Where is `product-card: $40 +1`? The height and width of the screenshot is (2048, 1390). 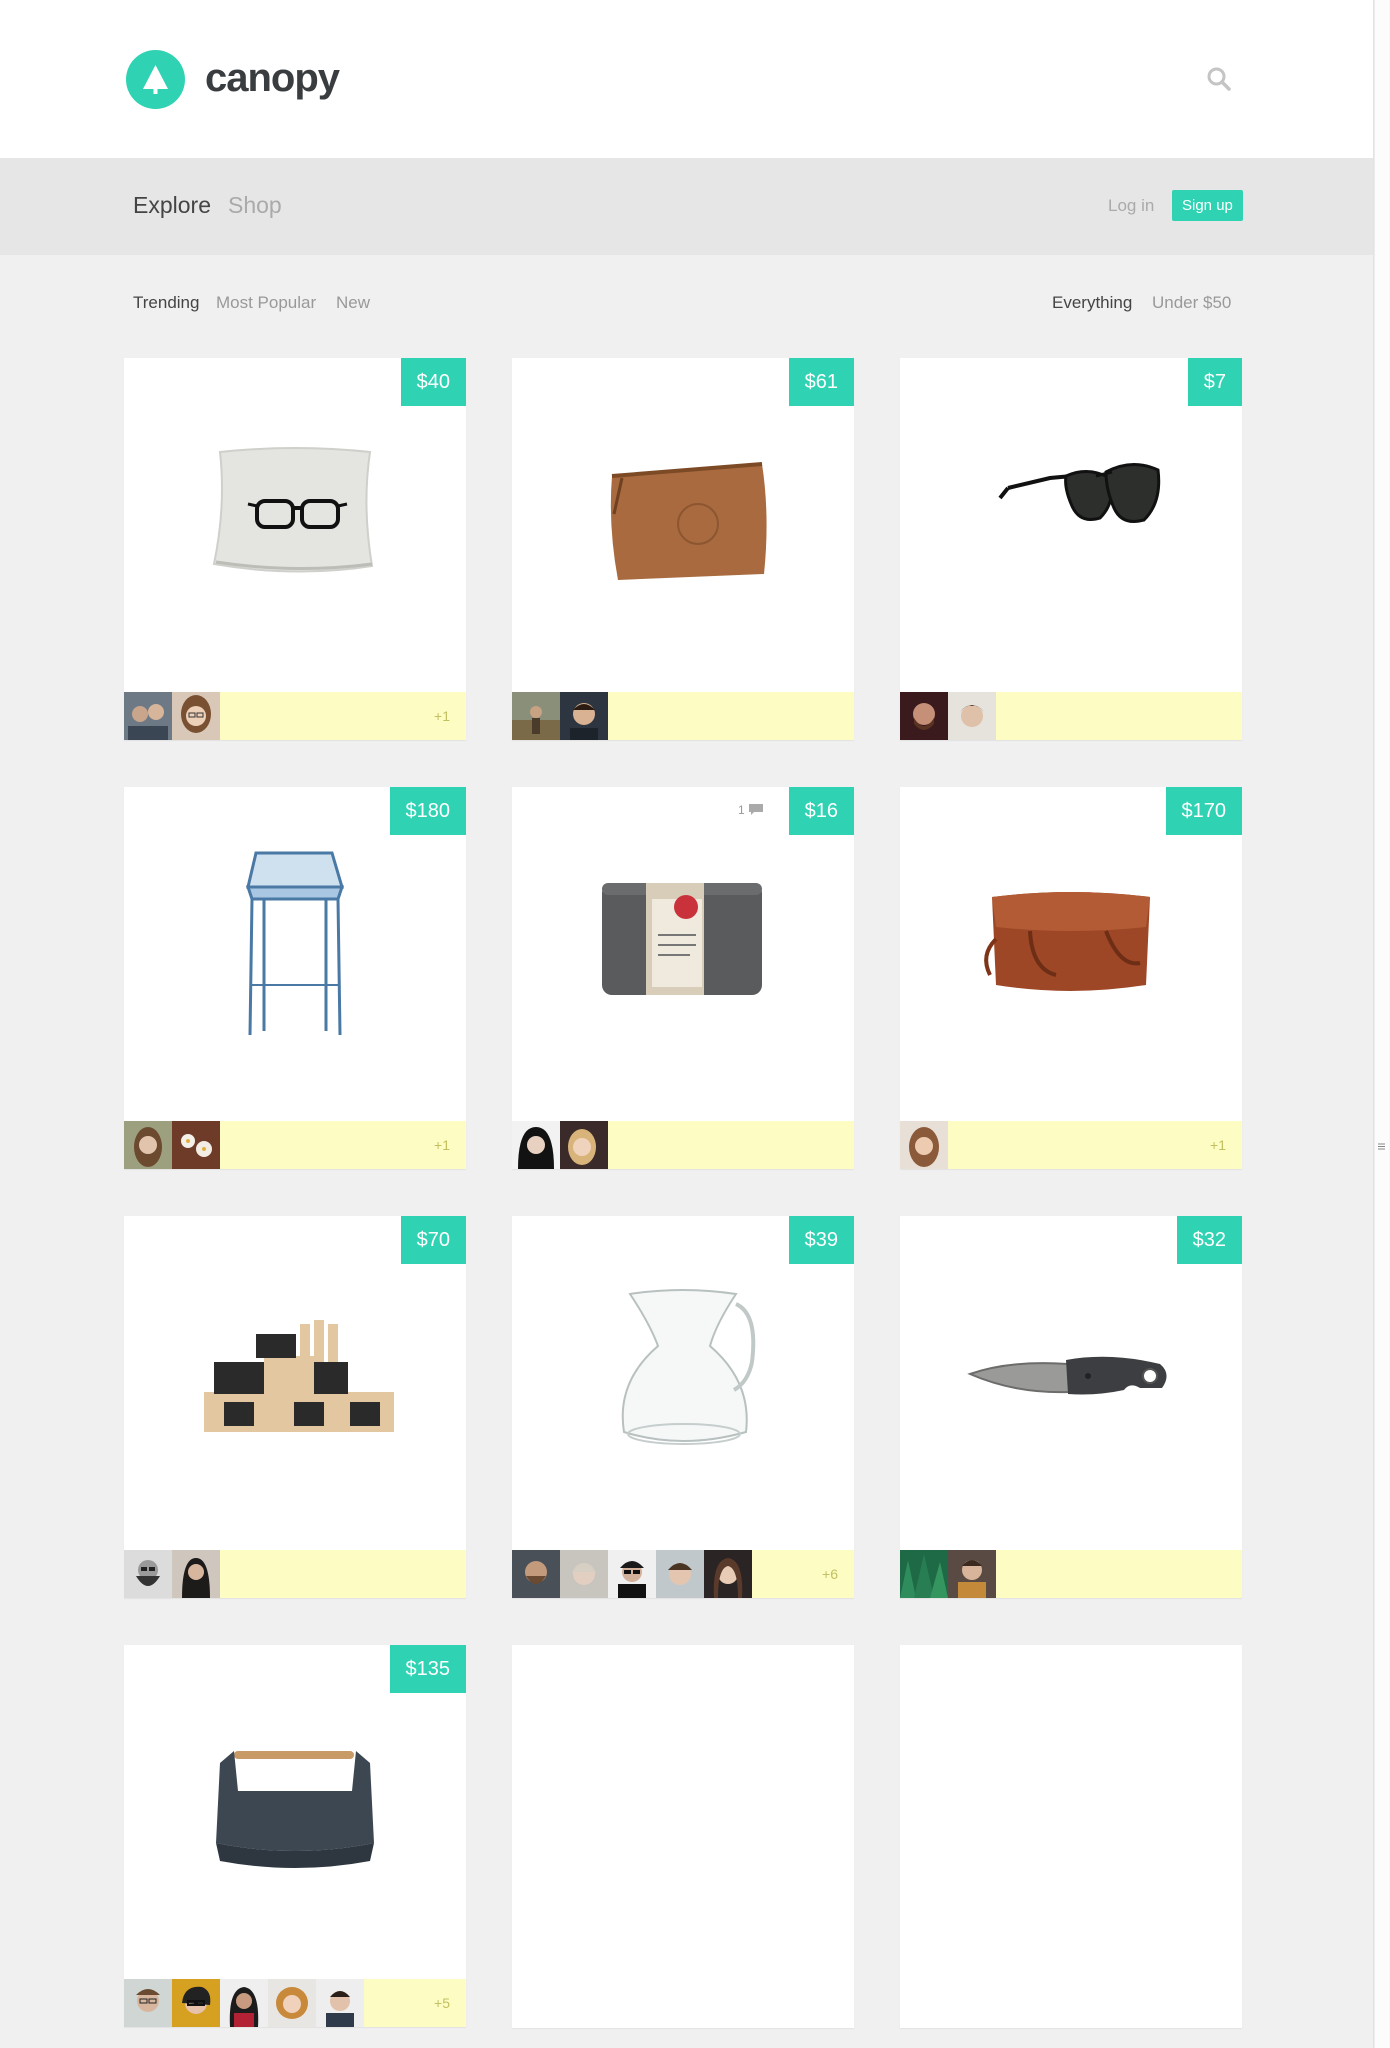 product-card: $40 +1 is located at coordinates (295, 549).